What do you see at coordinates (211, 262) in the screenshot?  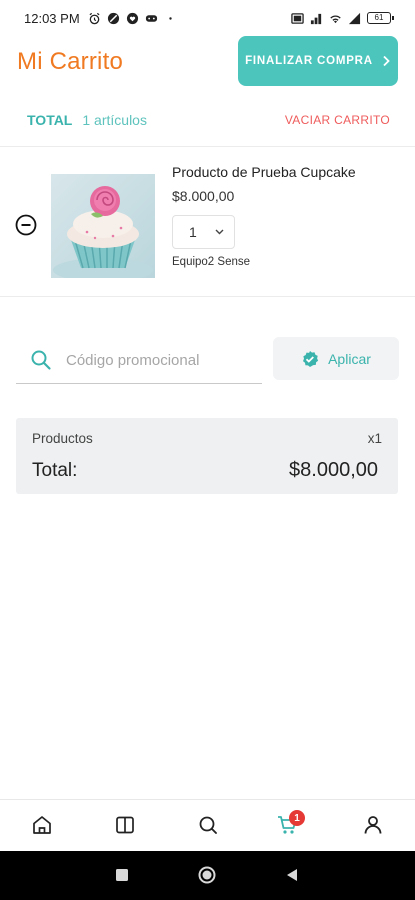 I see `product-vendor: Equipo2 Sense` at bounding box center [211, 262].